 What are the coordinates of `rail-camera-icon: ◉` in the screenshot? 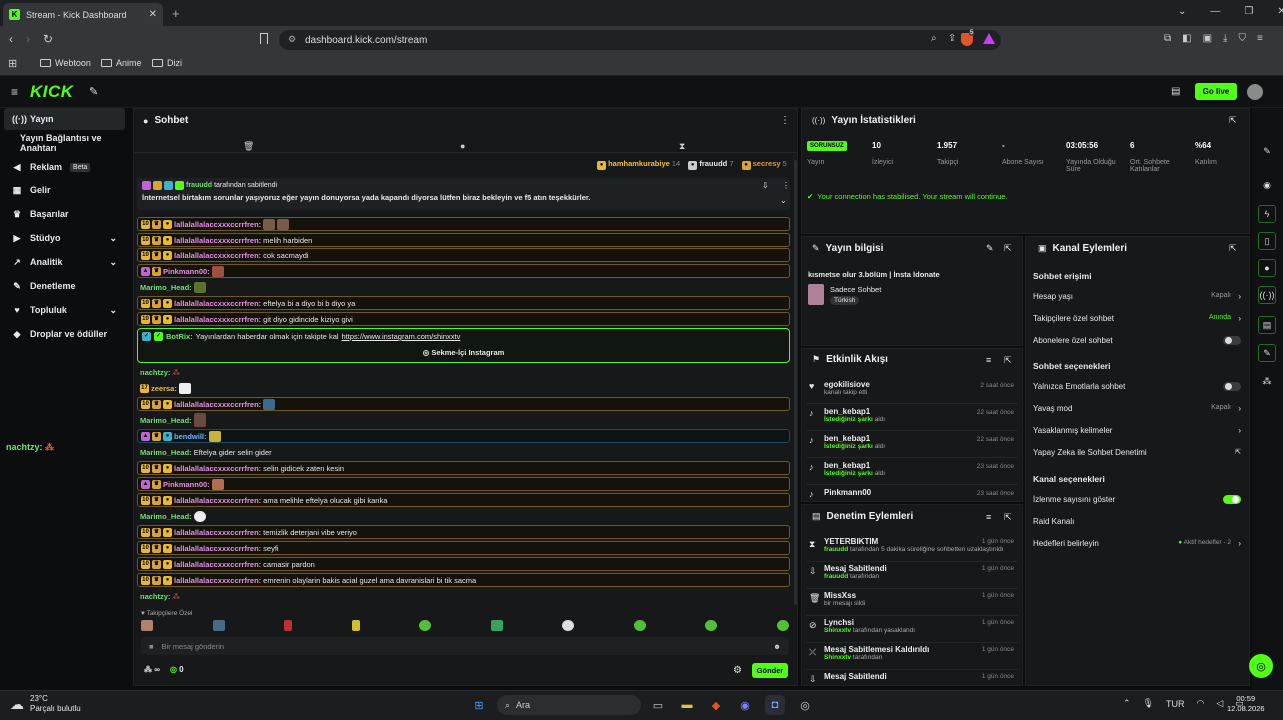 It's located at (1267, 185).